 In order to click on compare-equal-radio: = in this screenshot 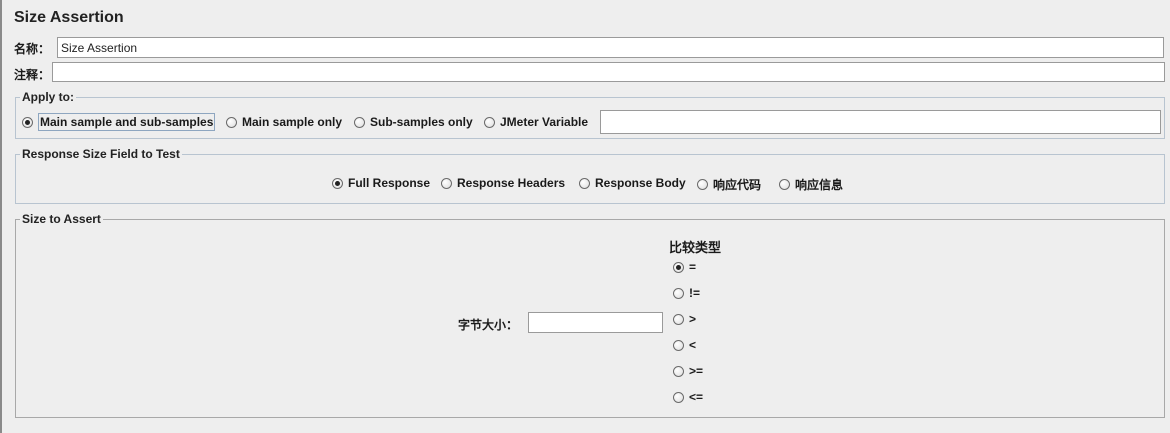, I will do `click(684, 267)`.